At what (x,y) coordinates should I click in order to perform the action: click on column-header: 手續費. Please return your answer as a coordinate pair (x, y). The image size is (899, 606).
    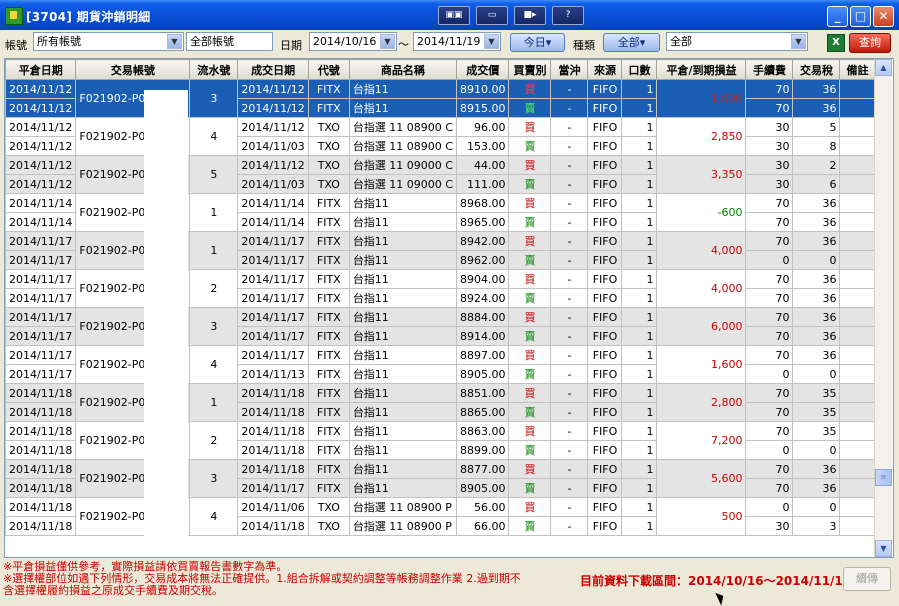
    Looking at the image, I should click on (769, 69).